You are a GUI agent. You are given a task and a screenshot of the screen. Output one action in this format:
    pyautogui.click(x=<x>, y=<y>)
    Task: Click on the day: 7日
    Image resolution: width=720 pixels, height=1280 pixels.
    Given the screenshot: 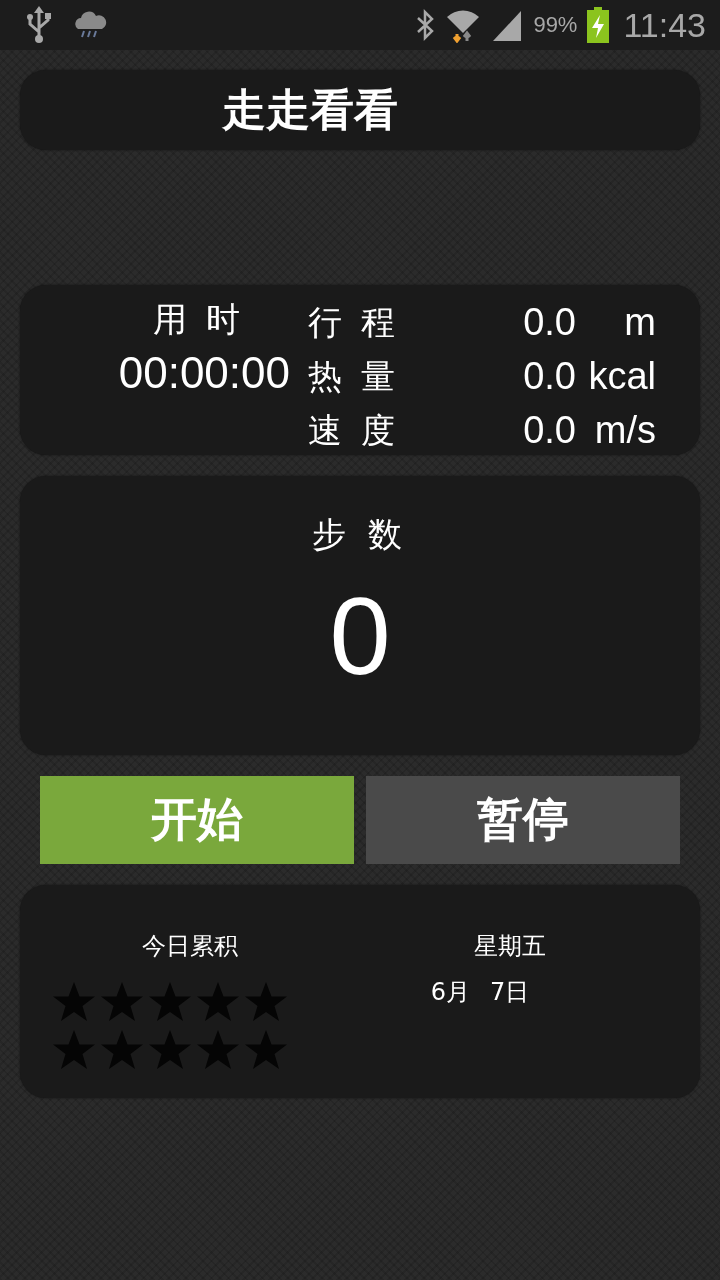 What is the action you would take?
    pyautogui.click(x=510, y=992)
    